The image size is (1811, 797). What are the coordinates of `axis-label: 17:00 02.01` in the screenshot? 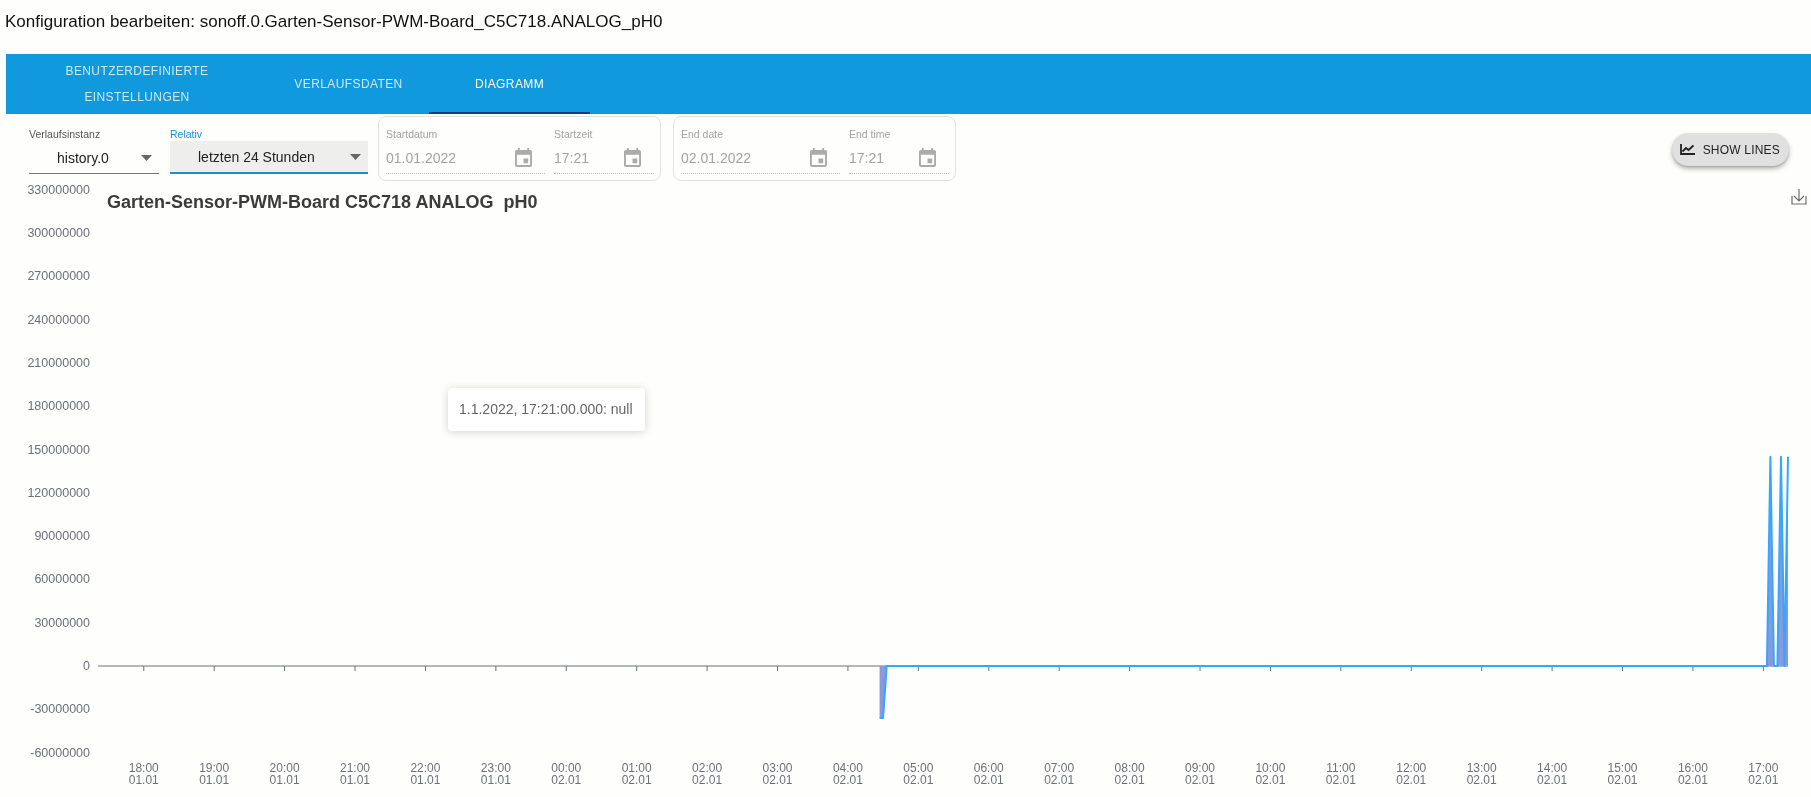 It's located at (1763, 774).